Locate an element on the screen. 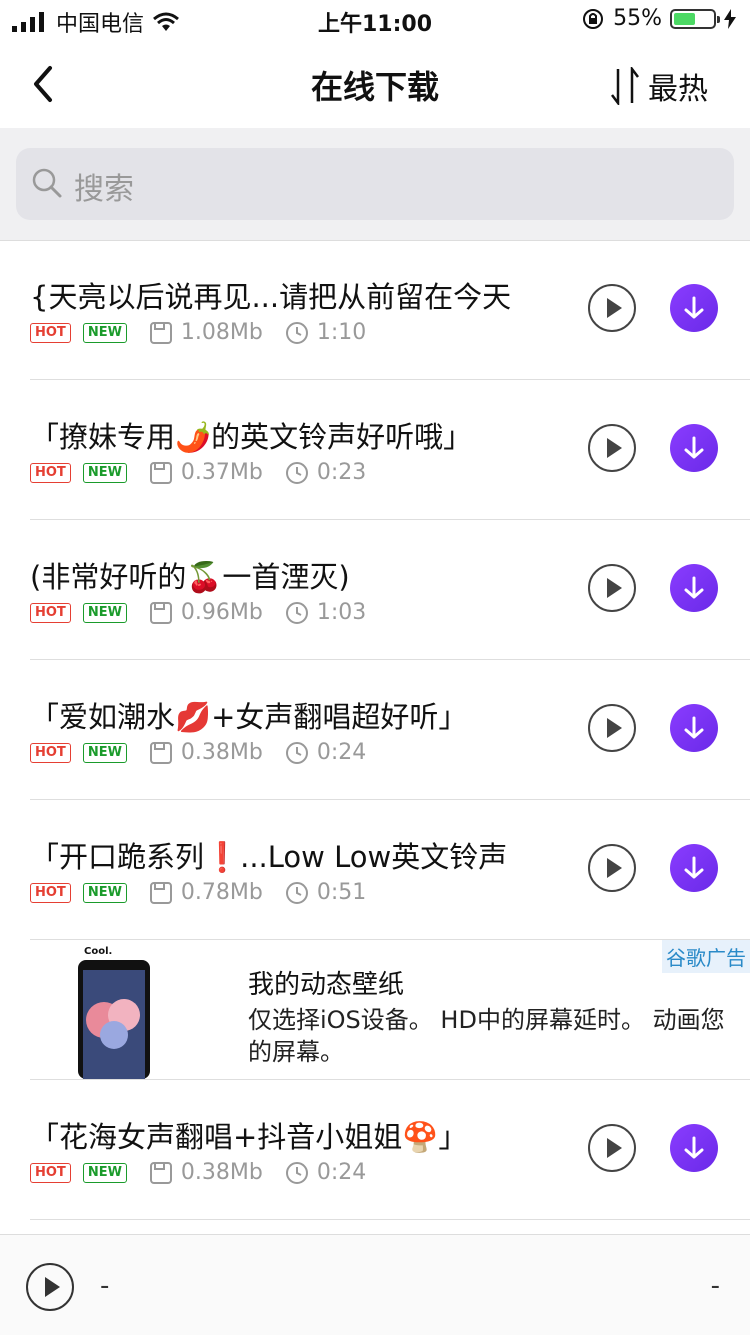 Image resolution: width=750 pixels, height=1335 pixels. player-title: - is located at coordinates (105, 1286).